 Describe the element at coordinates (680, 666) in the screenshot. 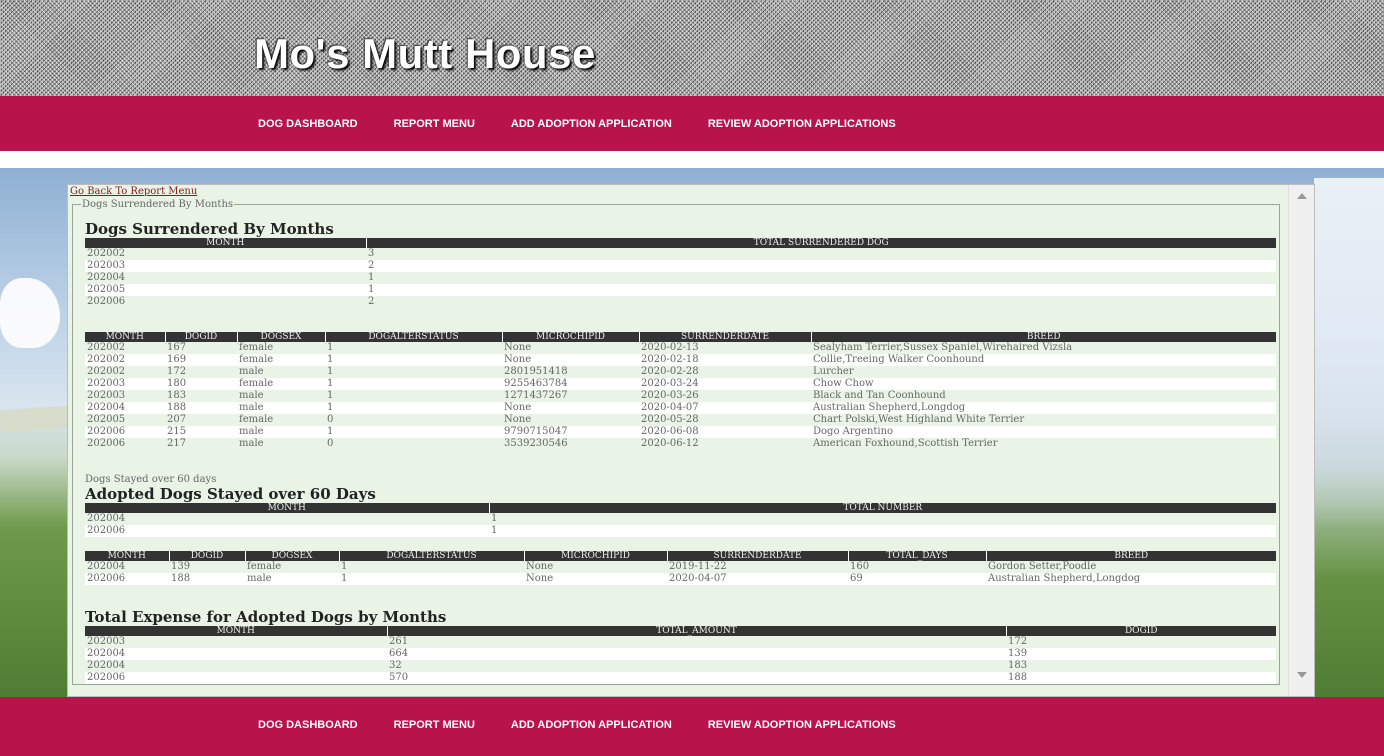

I see `table-row: 202004 32 183` at that location.